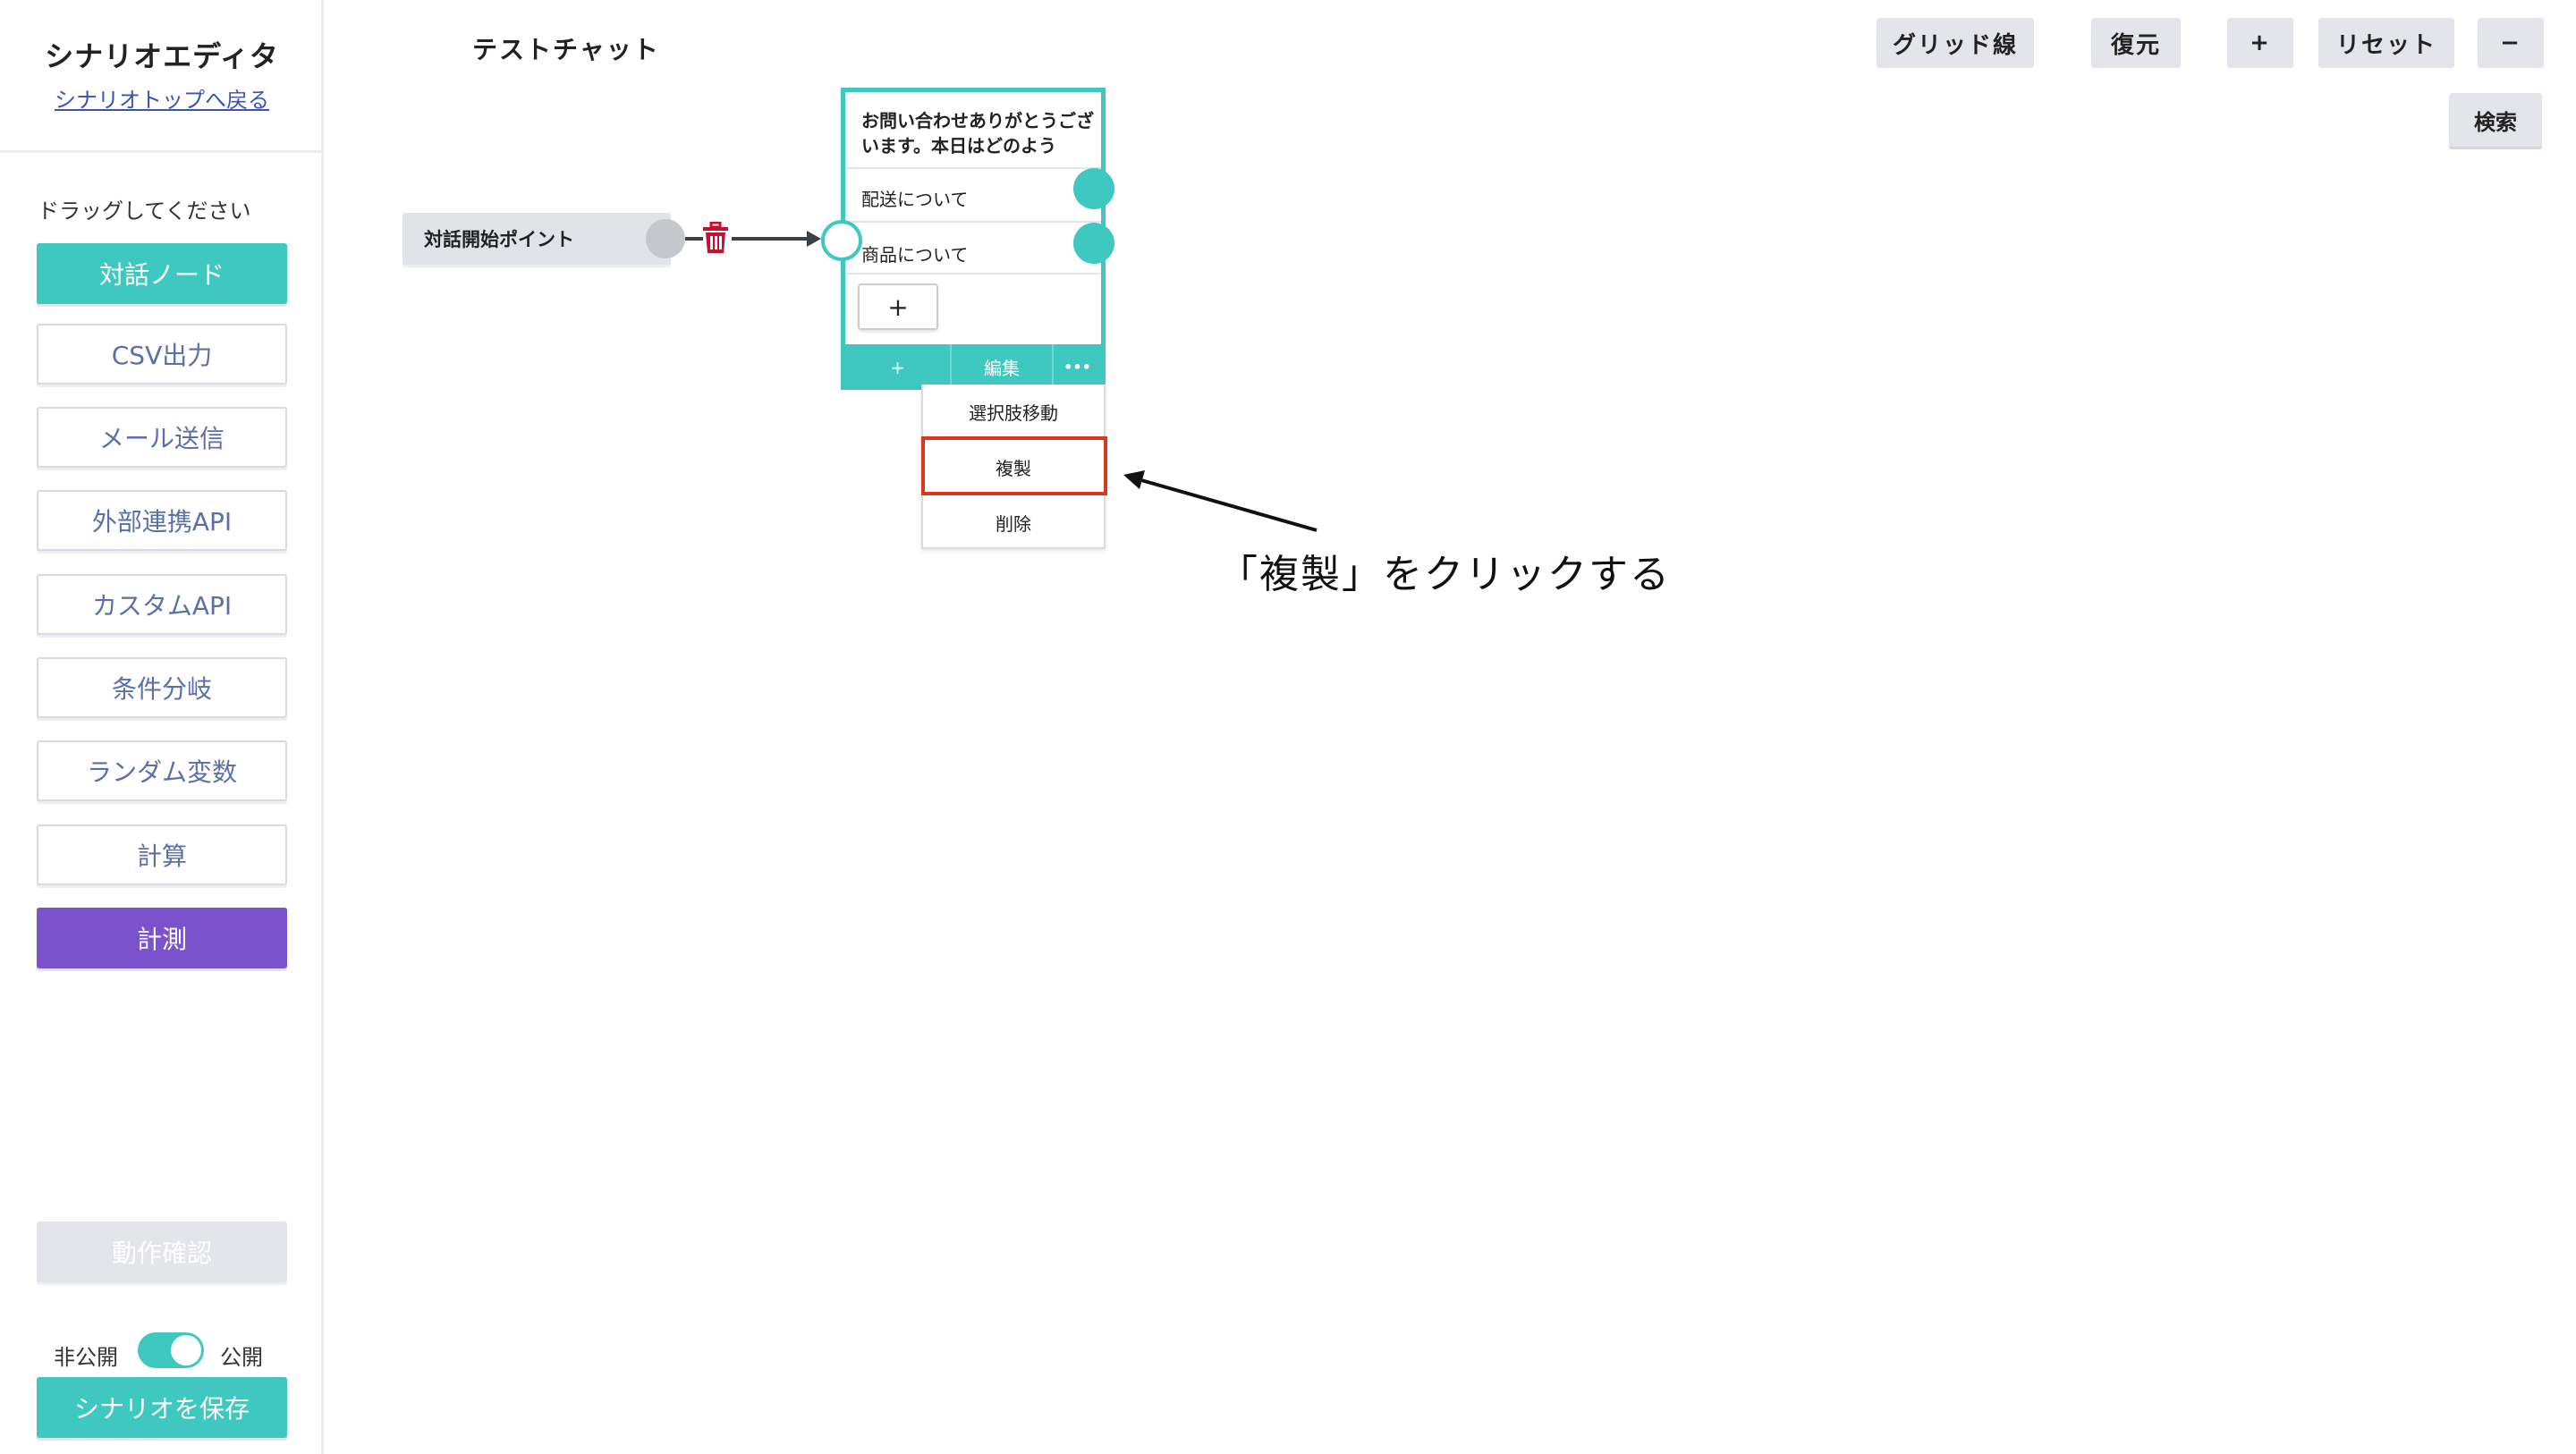 The height and width of the screenshot is (1454, 2576). Describe the element at coordinates (536, 239) in the screenshot. I see `start-node: 対話開始ポイント` at that location.